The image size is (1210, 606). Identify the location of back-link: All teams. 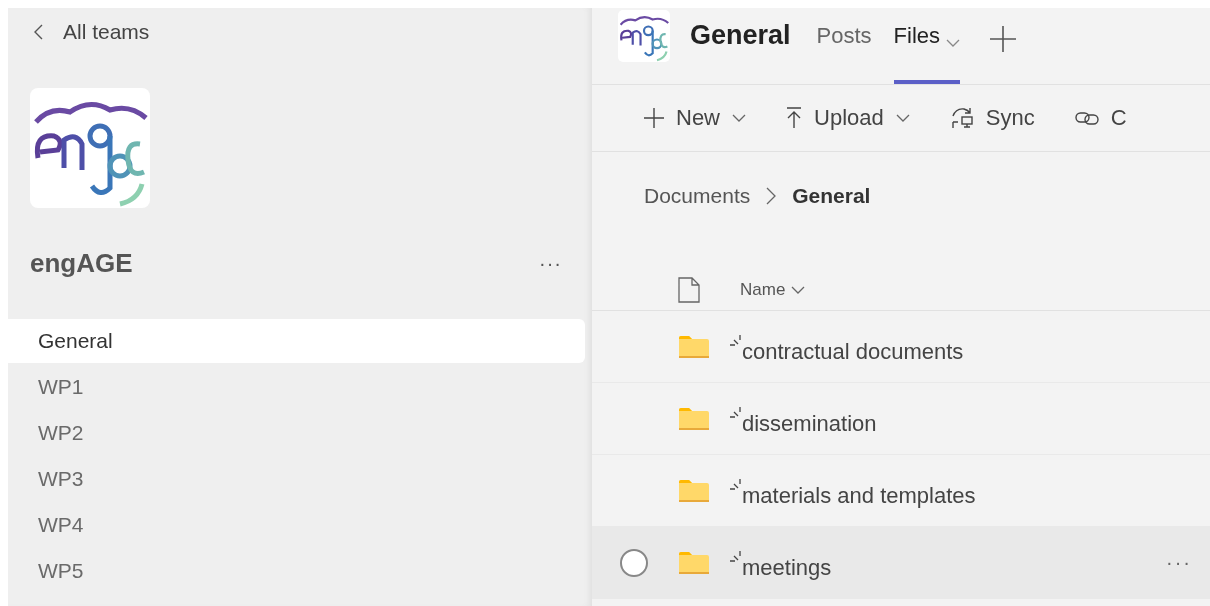
(313, 32).